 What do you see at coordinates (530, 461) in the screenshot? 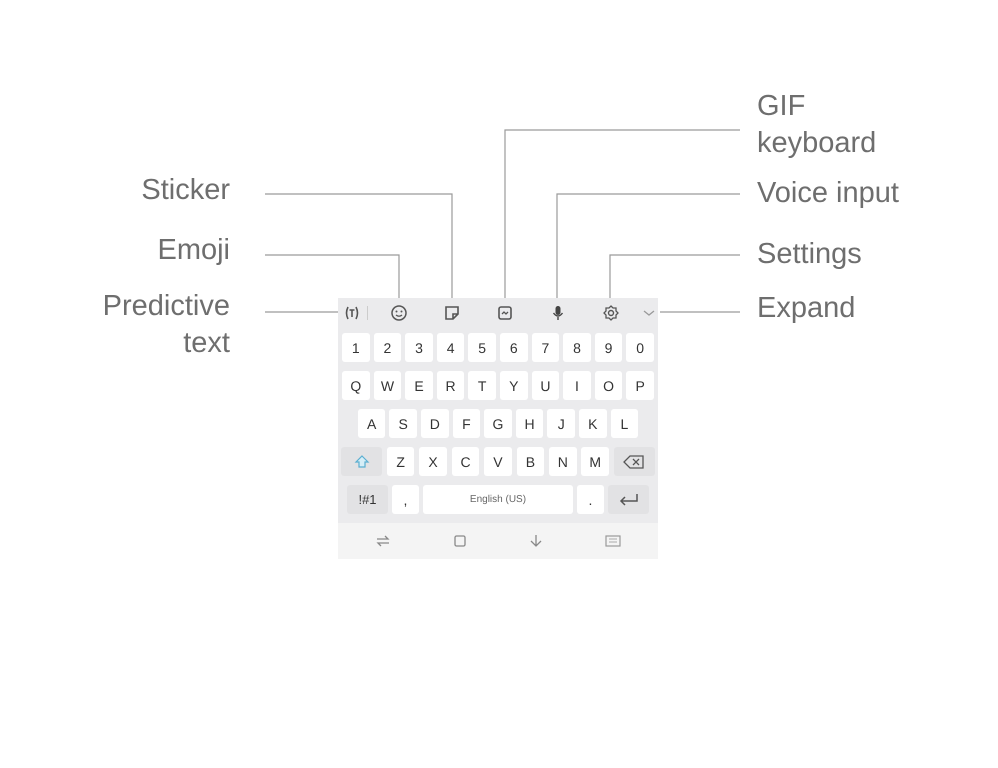
I see `key: B` at bounding box center [530, 461].